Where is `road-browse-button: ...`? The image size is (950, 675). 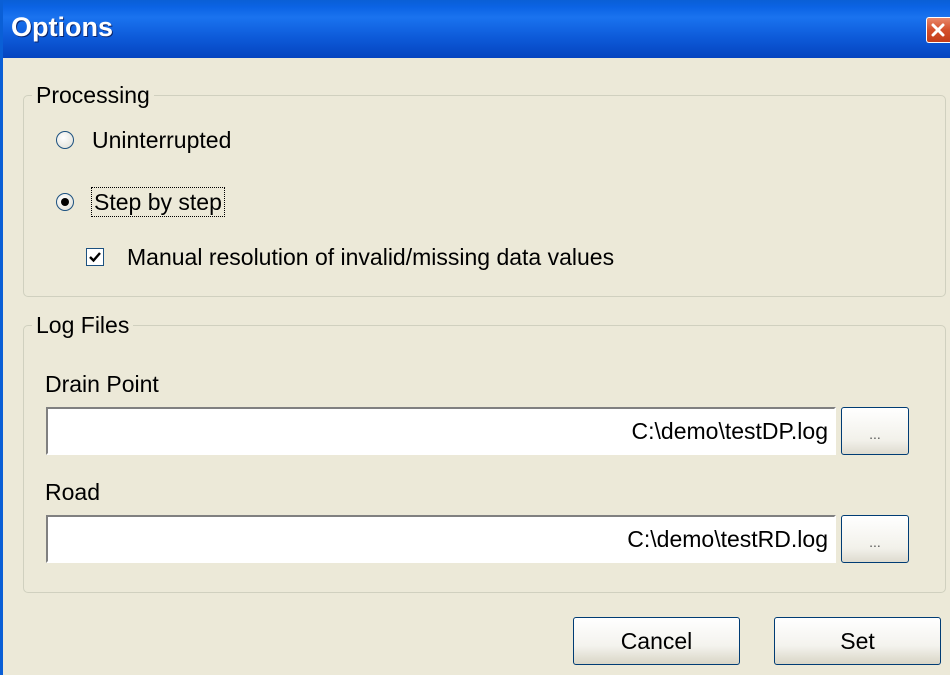 road-browse-button: ... is located at coordinates (875, 539).